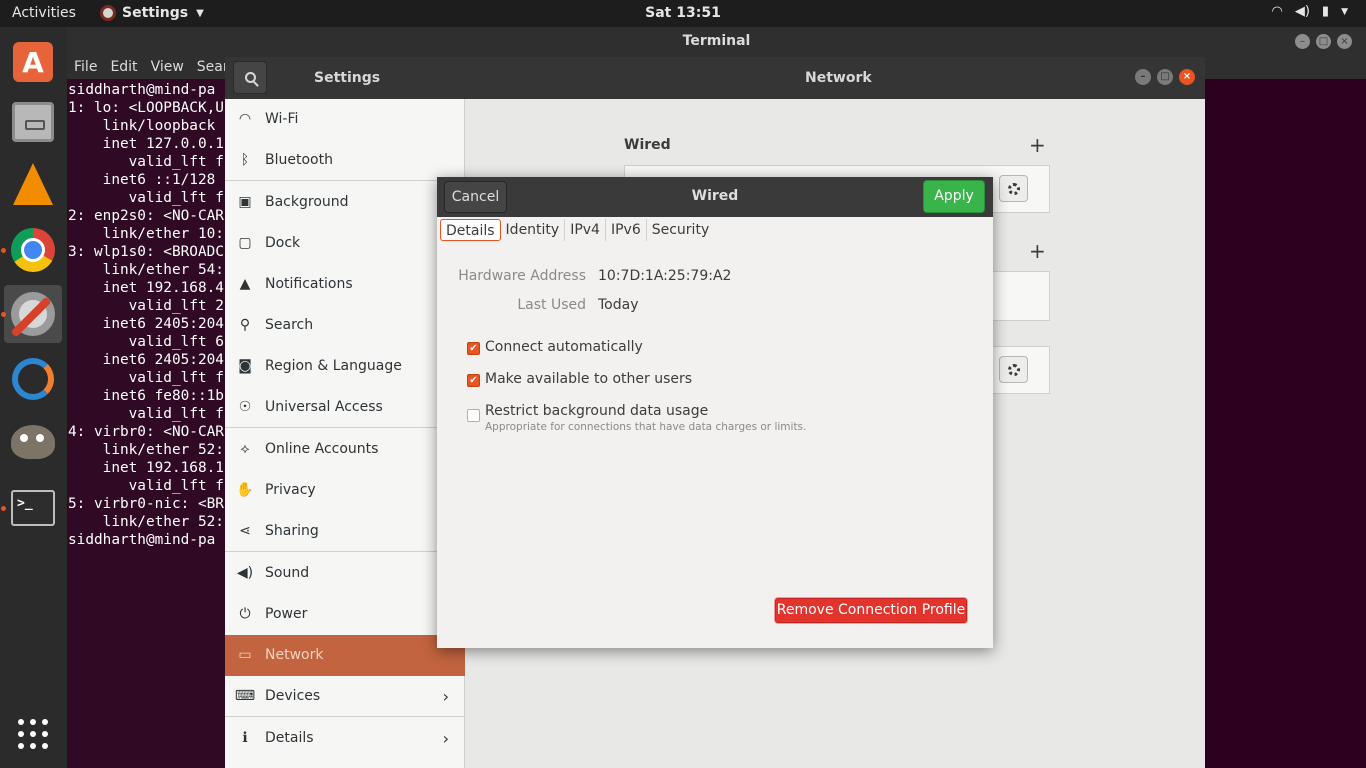 Image resolution: width=1366 pixels, height=768 pixels. Describe the element at coordinates (345, 696) in the screenshot. I see `sidebar-item-devices: ⌨ Devices ›` at that location.